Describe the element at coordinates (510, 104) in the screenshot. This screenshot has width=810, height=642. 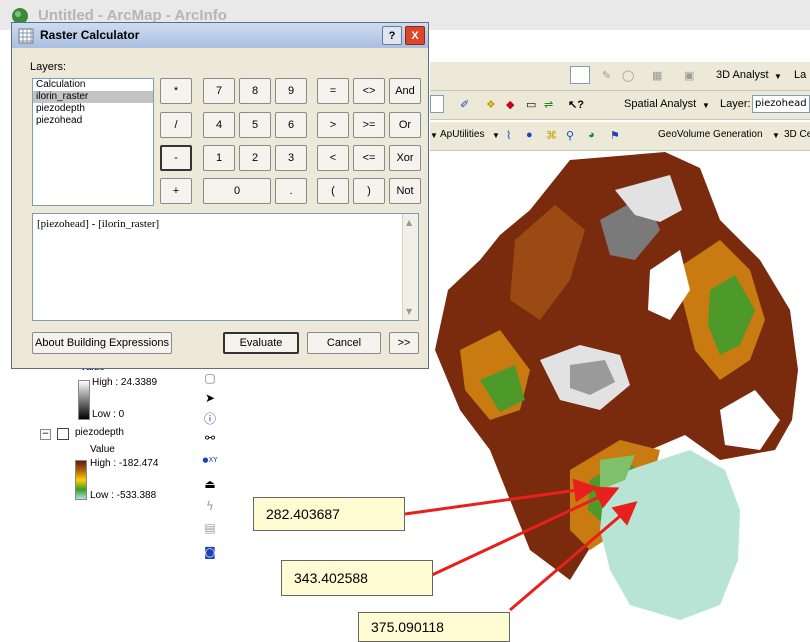
I see `toolbox-icon: ◆` at that location.